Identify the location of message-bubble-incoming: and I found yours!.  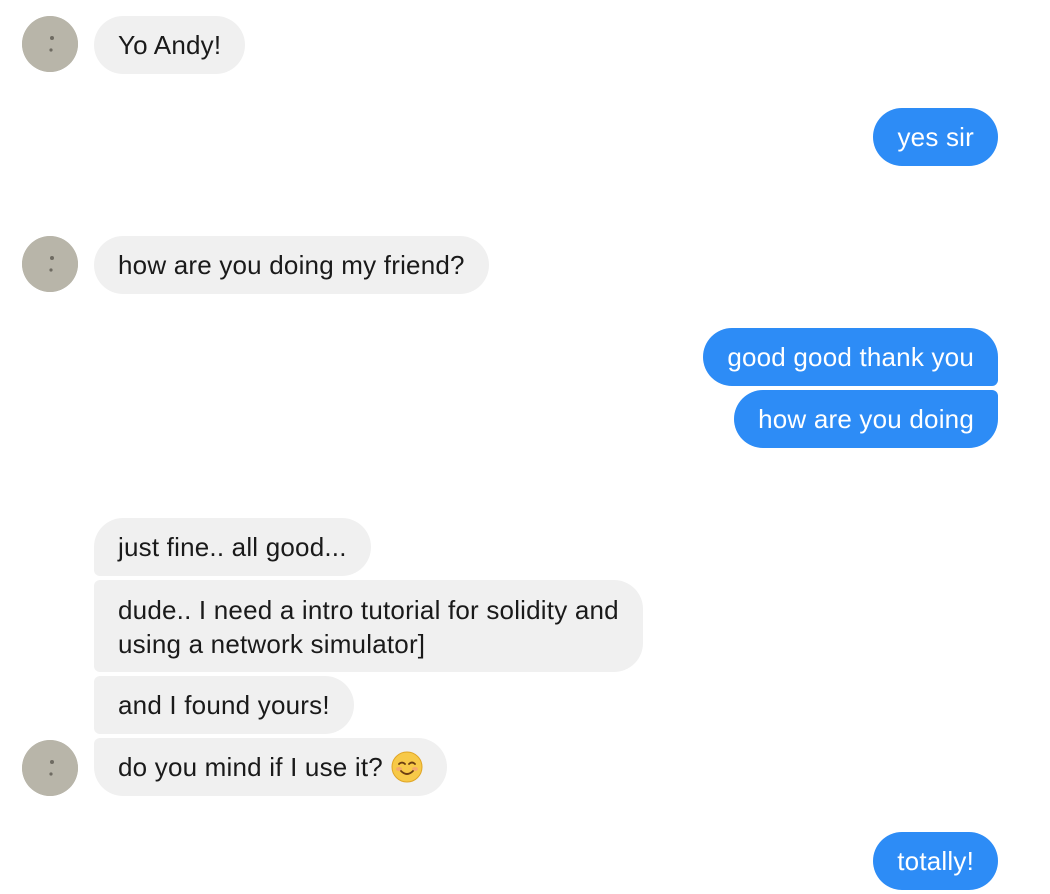
(224, 705).